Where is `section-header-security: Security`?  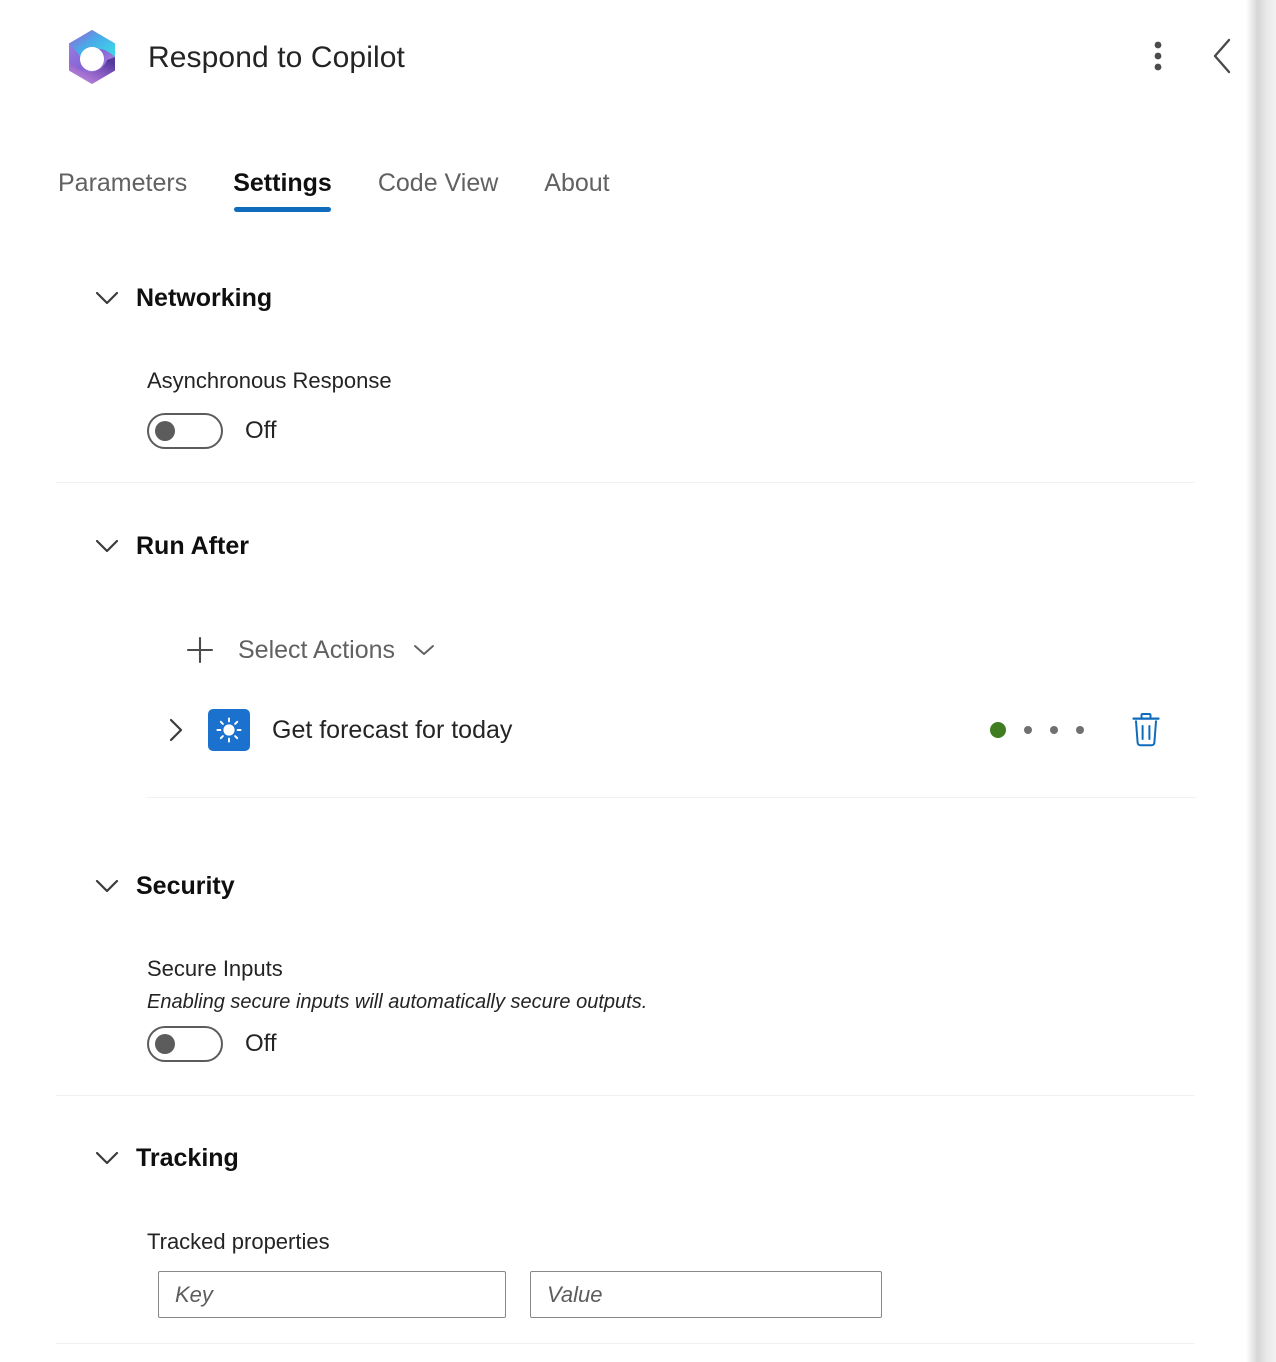
section-header-security: Security is located at coordinates (163, 886).